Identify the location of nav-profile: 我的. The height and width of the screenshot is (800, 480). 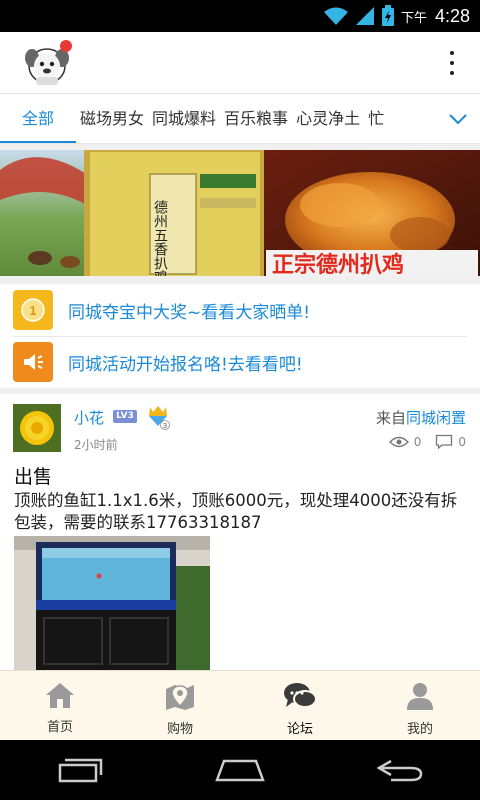
(420, 705).